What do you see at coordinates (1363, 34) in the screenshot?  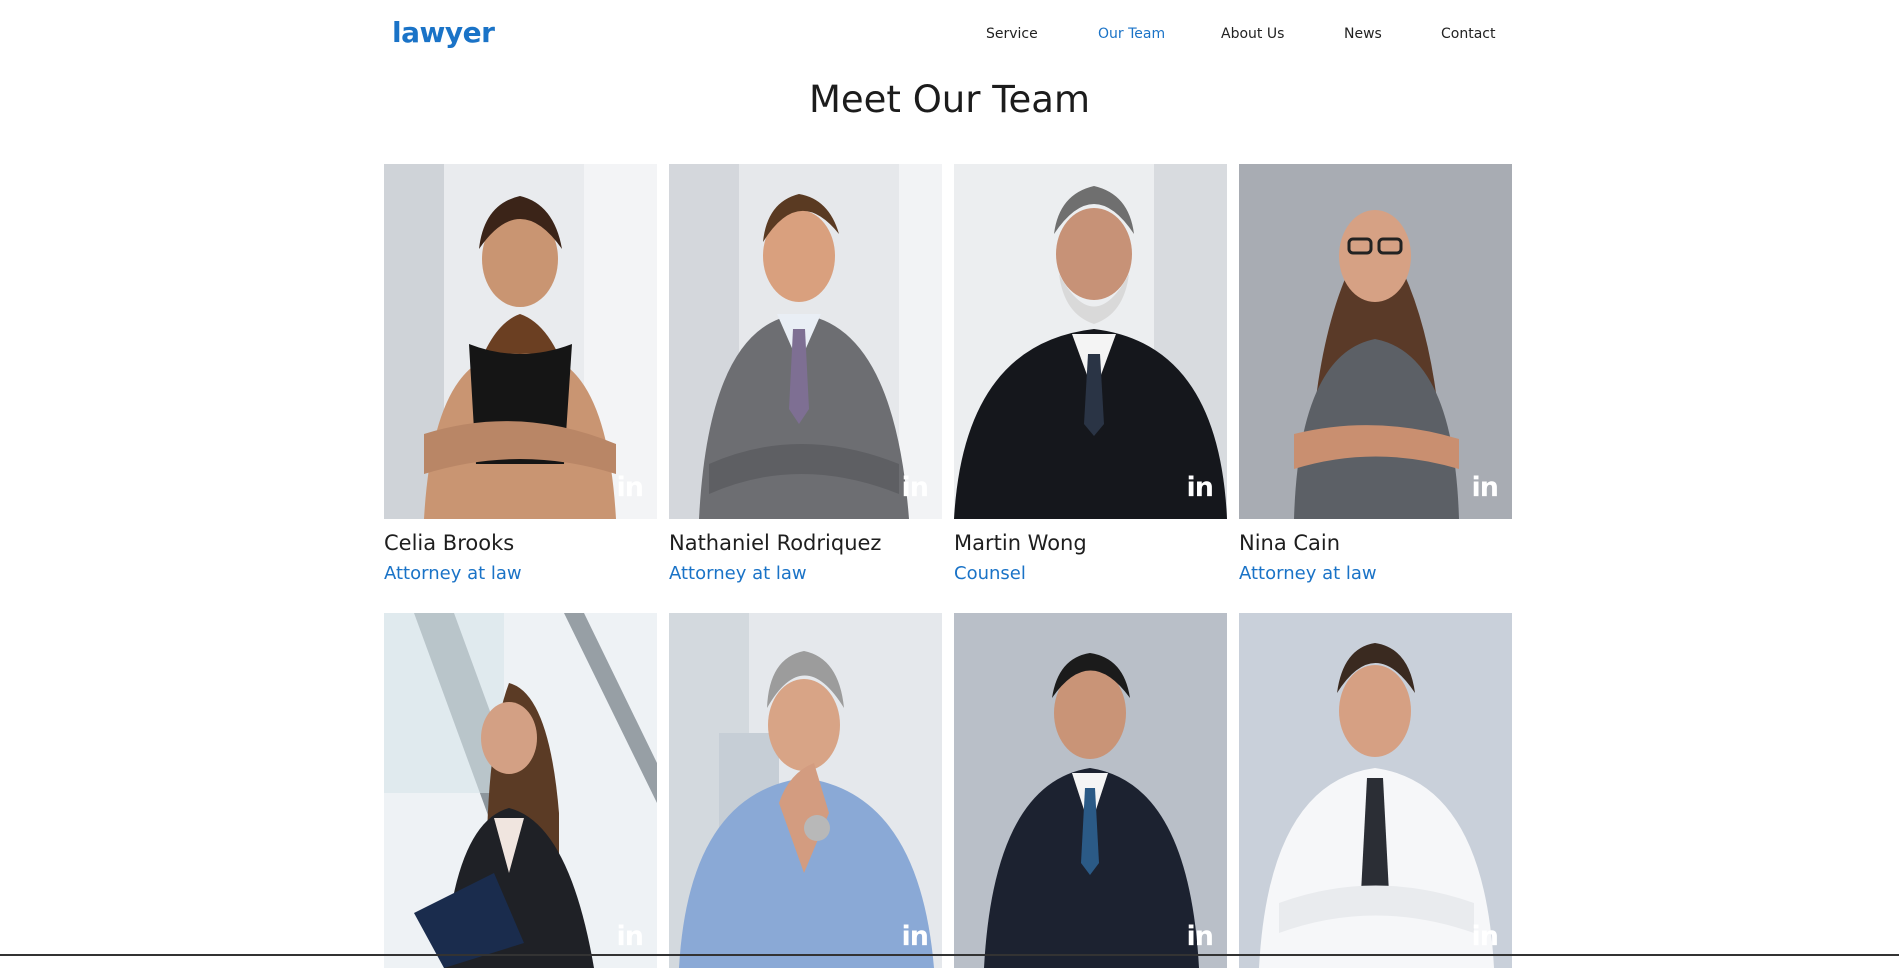 I see `nav-news: News` at bounding box center [1363, 34].